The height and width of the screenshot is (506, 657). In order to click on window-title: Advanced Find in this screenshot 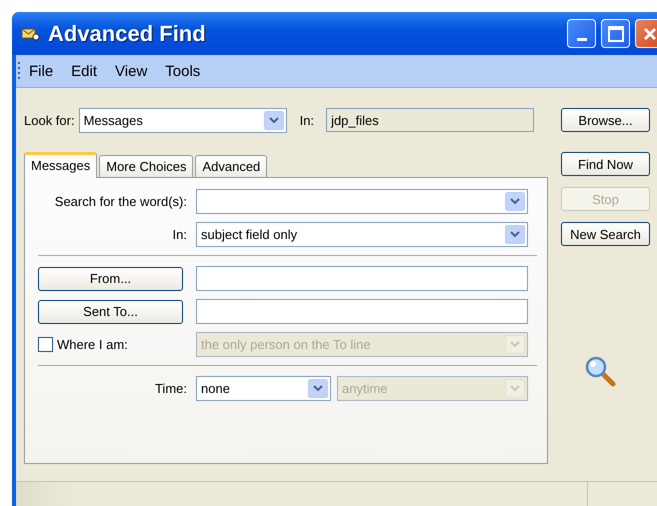, I will do `click(127, 33)`.